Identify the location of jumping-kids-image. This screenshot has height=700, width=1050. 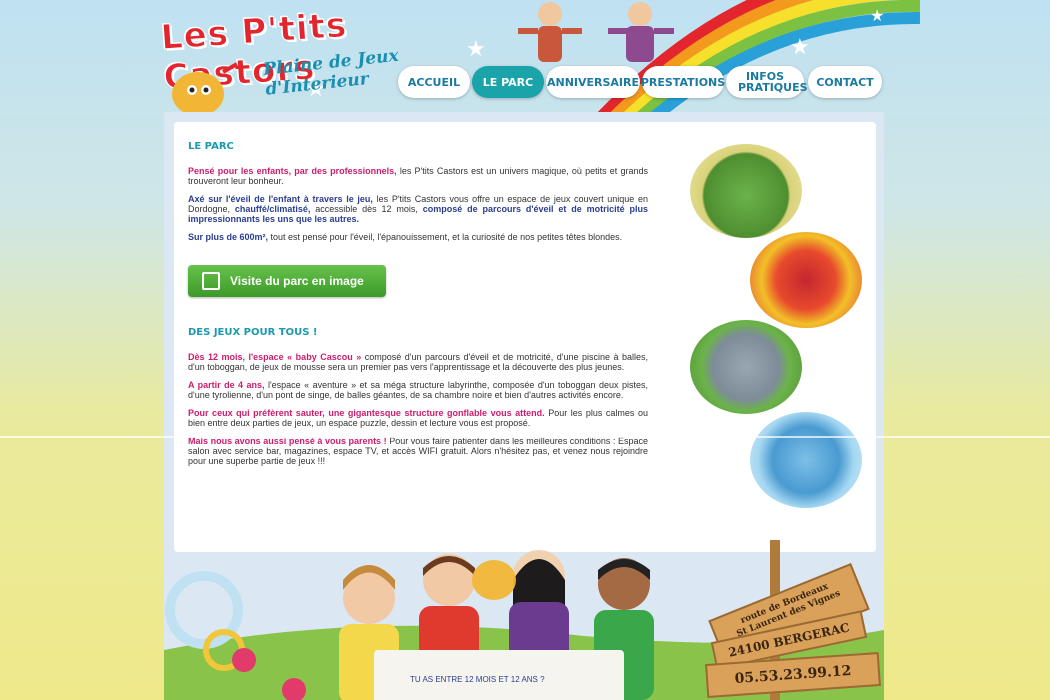
(596, 32).